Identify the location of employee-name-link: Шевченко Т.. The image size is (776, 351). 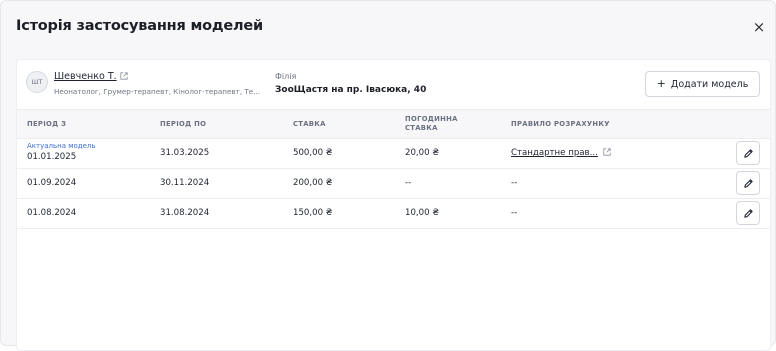
(91, 76).